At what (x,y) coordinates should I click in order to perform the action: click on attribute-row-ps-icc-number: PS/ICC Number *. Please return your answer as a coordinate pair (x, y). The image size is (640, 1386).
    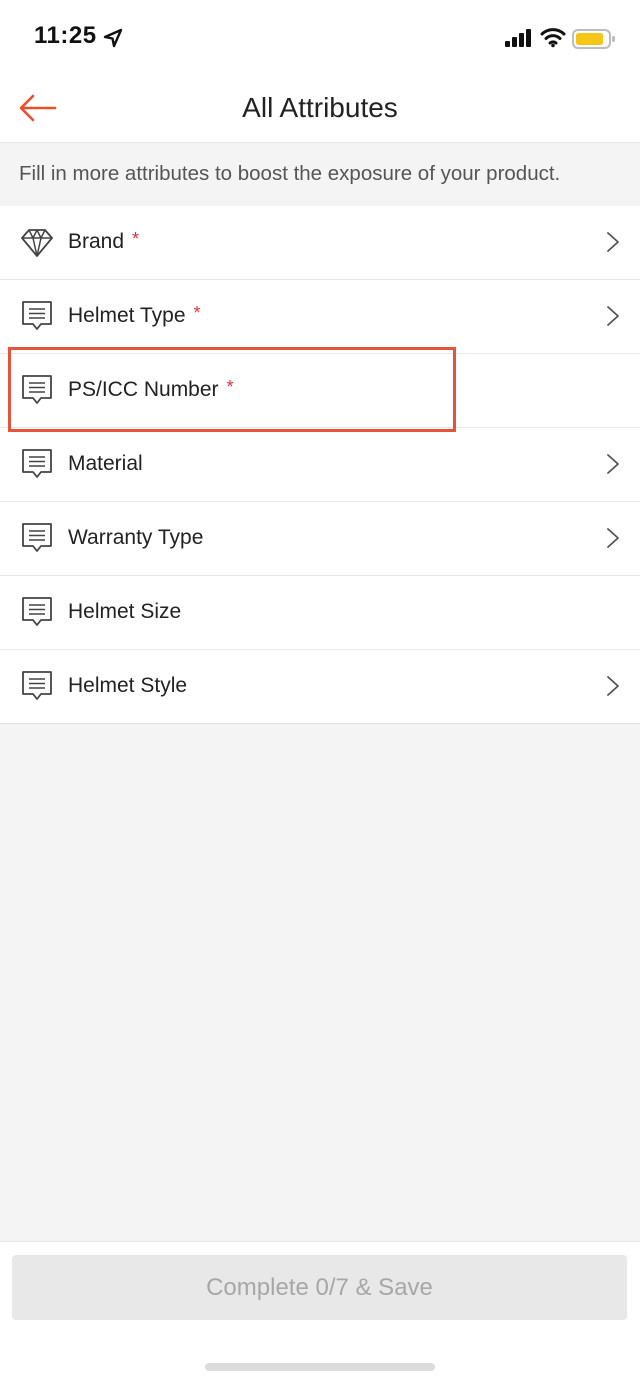
    Looking at the image, I should click on (320, 391).